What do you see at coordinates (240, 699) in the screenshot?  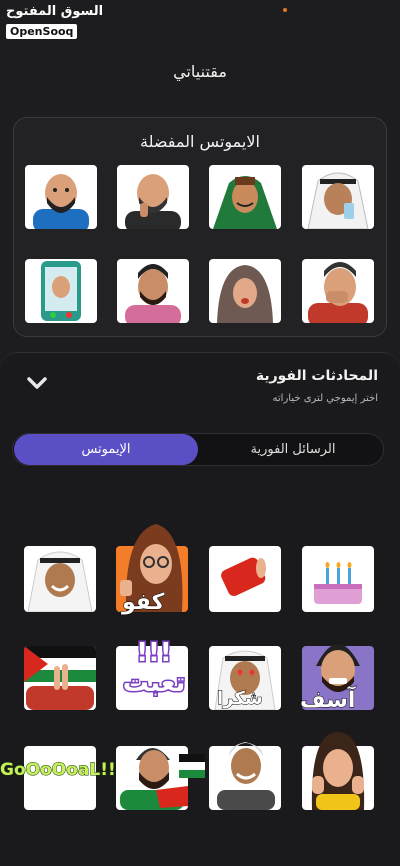 I see `sticker-caption-thanks: شكرا` at bounding box center [240, 699].